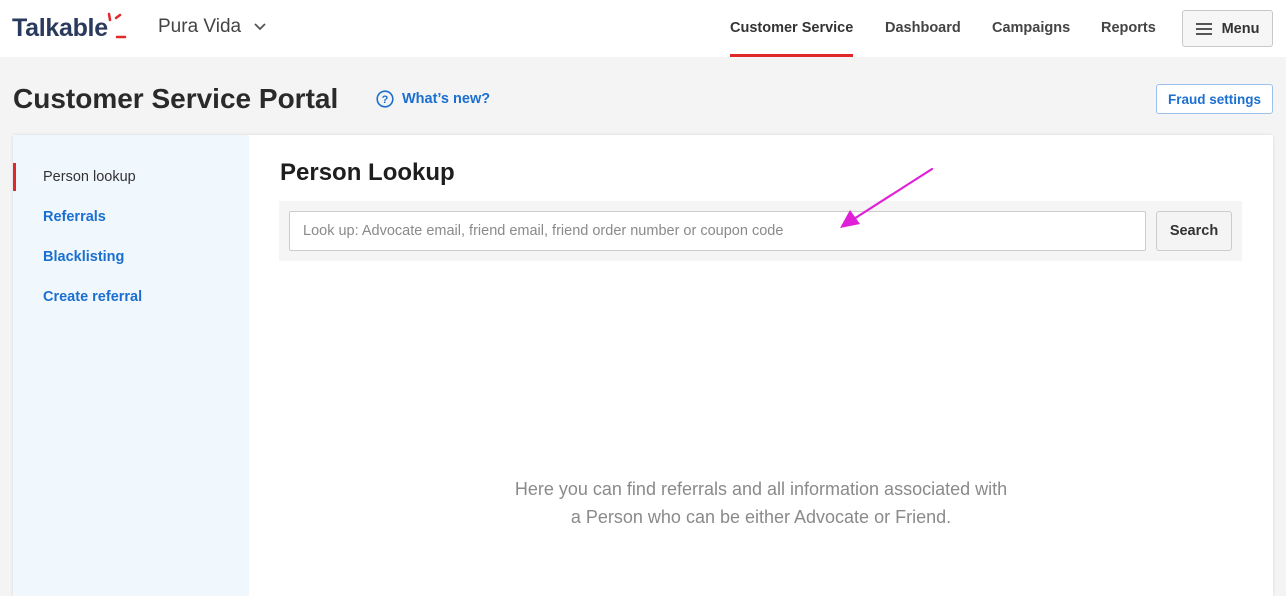 This screenshot has width=1286, height=596. I want to click on whats-new-link: ? What’s new?, so click(433, 99).